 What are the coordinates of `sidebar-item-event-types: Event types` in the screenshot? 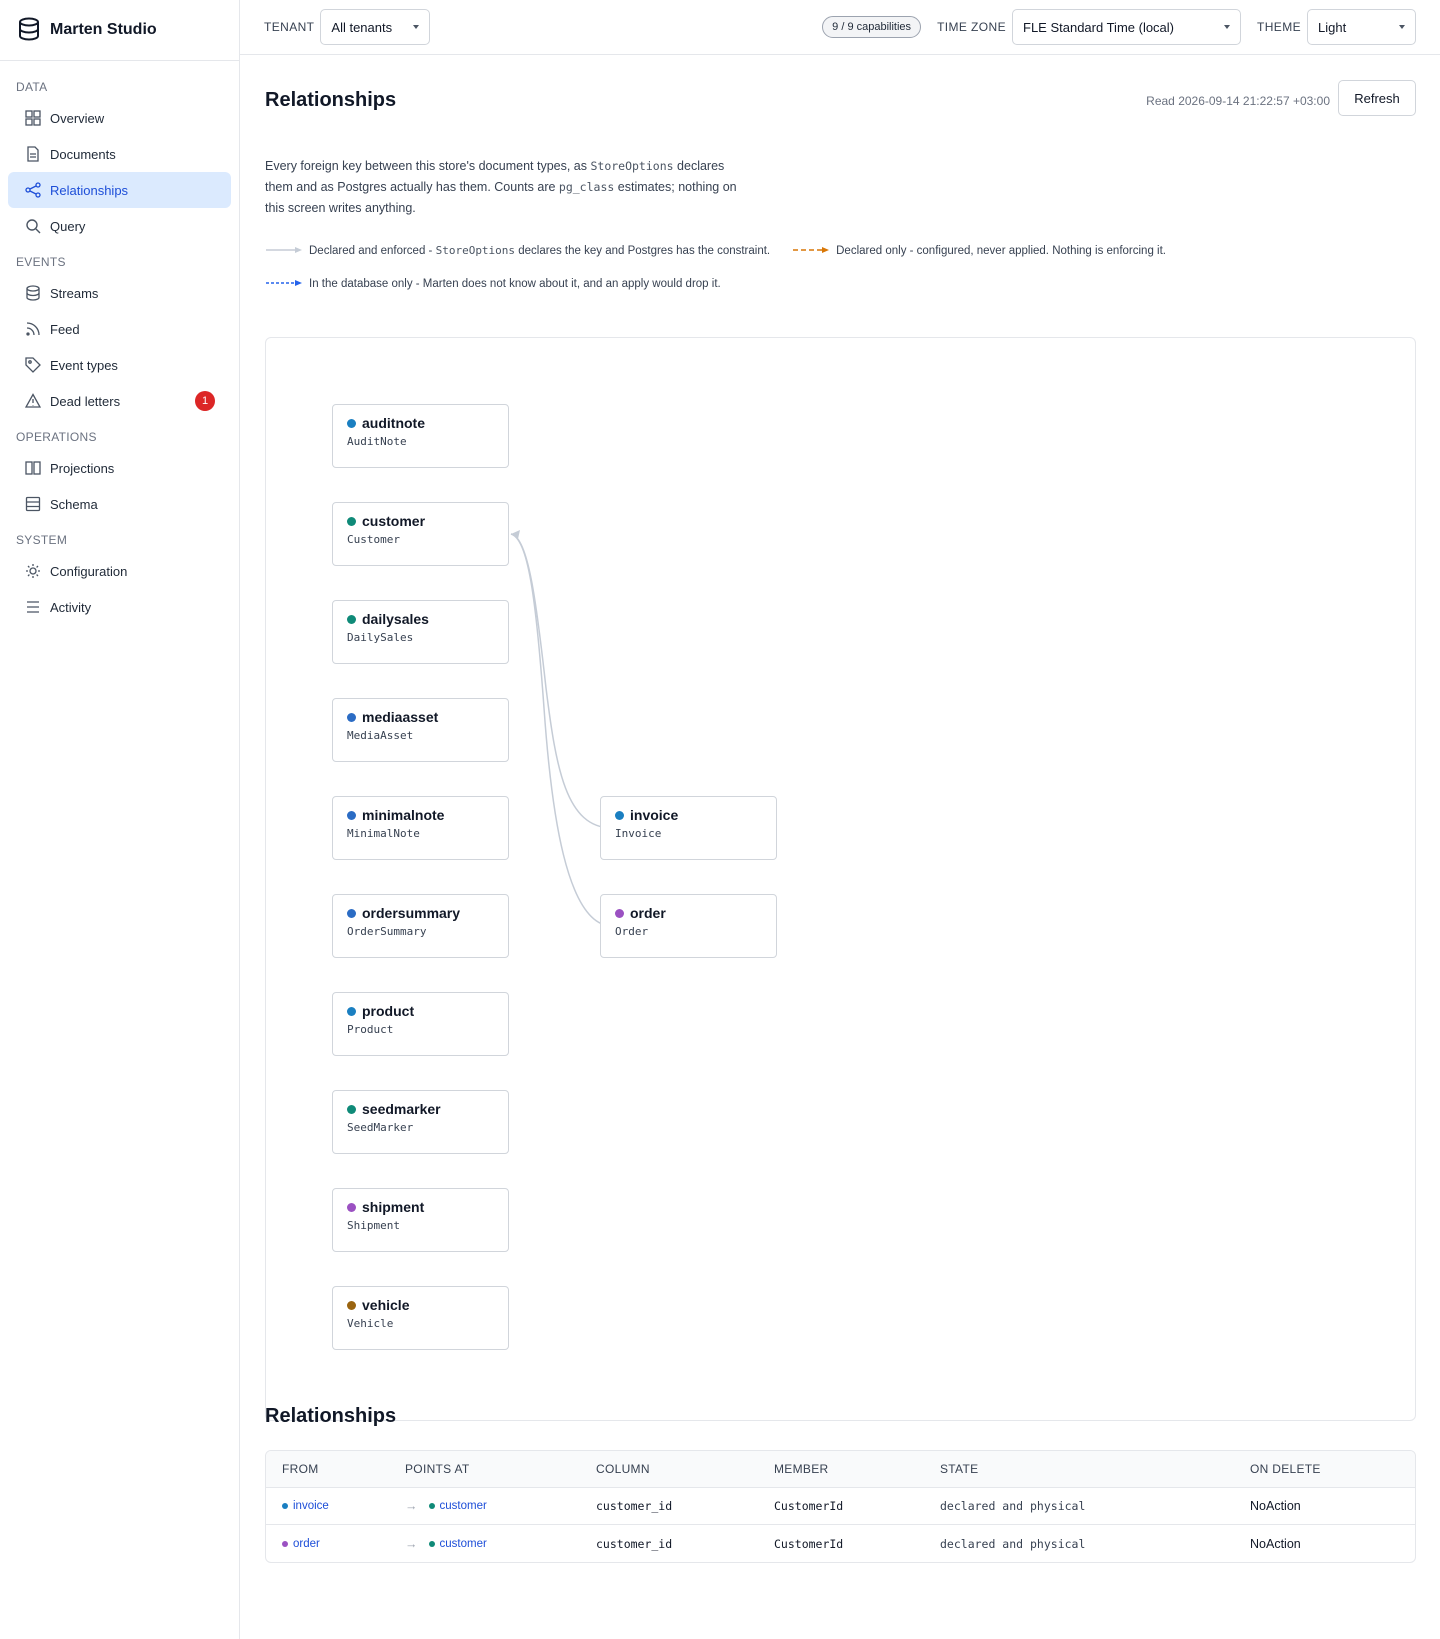 It's located at (119, 365).